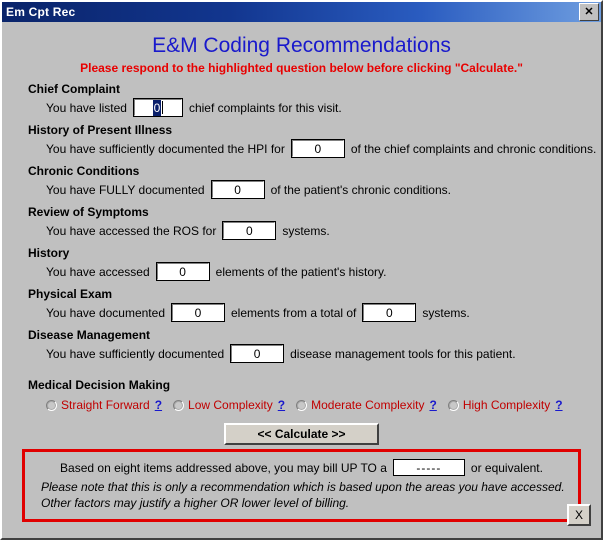 Image resolution: width=603 pixels, height=540 pixels. Describe the element at coordinates (249, 230) in the screenshot. I see `ros-count-input: 0` at that location.